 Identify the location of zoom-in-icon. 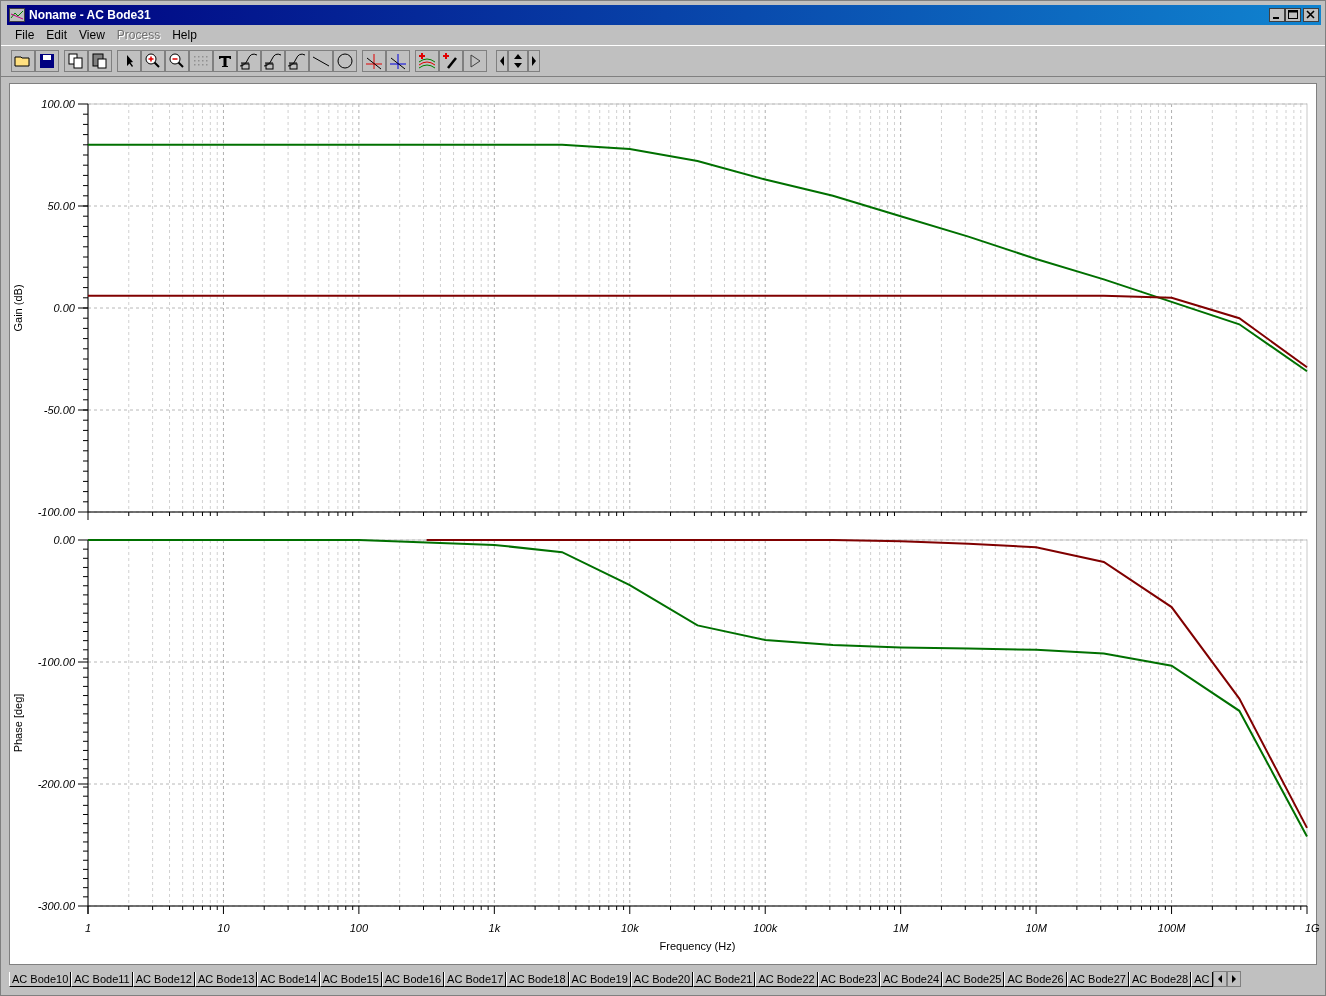
(153, 61).